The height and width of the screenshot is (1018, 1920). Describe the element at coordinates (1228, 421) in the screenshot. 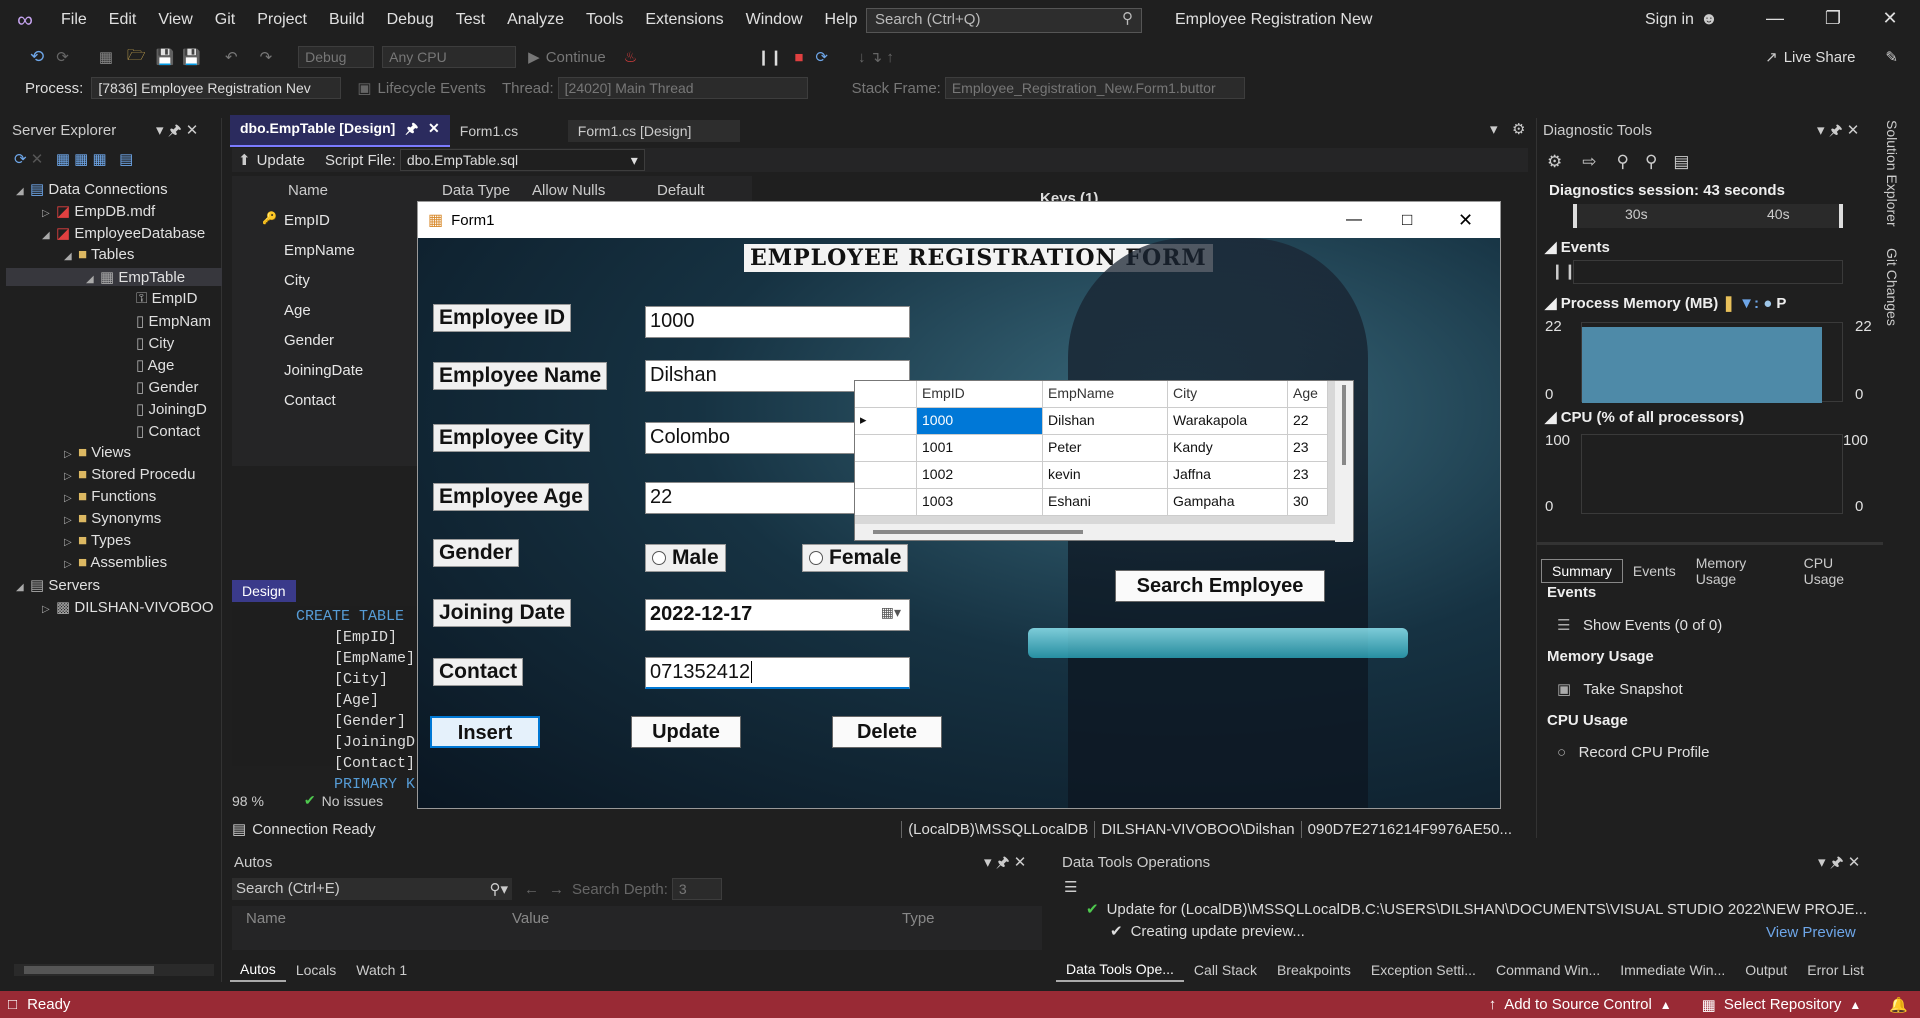

I see `grid-cell: Warakapola` at that location.